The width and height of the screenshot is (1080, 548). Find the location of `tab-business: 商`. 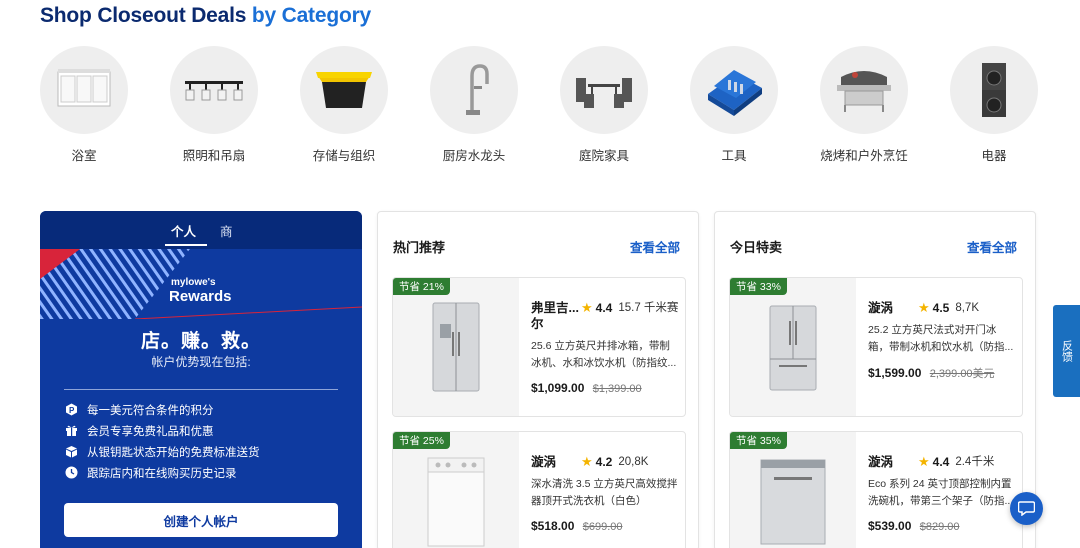

tab-business: 商 is located at coordinates (226, 230).